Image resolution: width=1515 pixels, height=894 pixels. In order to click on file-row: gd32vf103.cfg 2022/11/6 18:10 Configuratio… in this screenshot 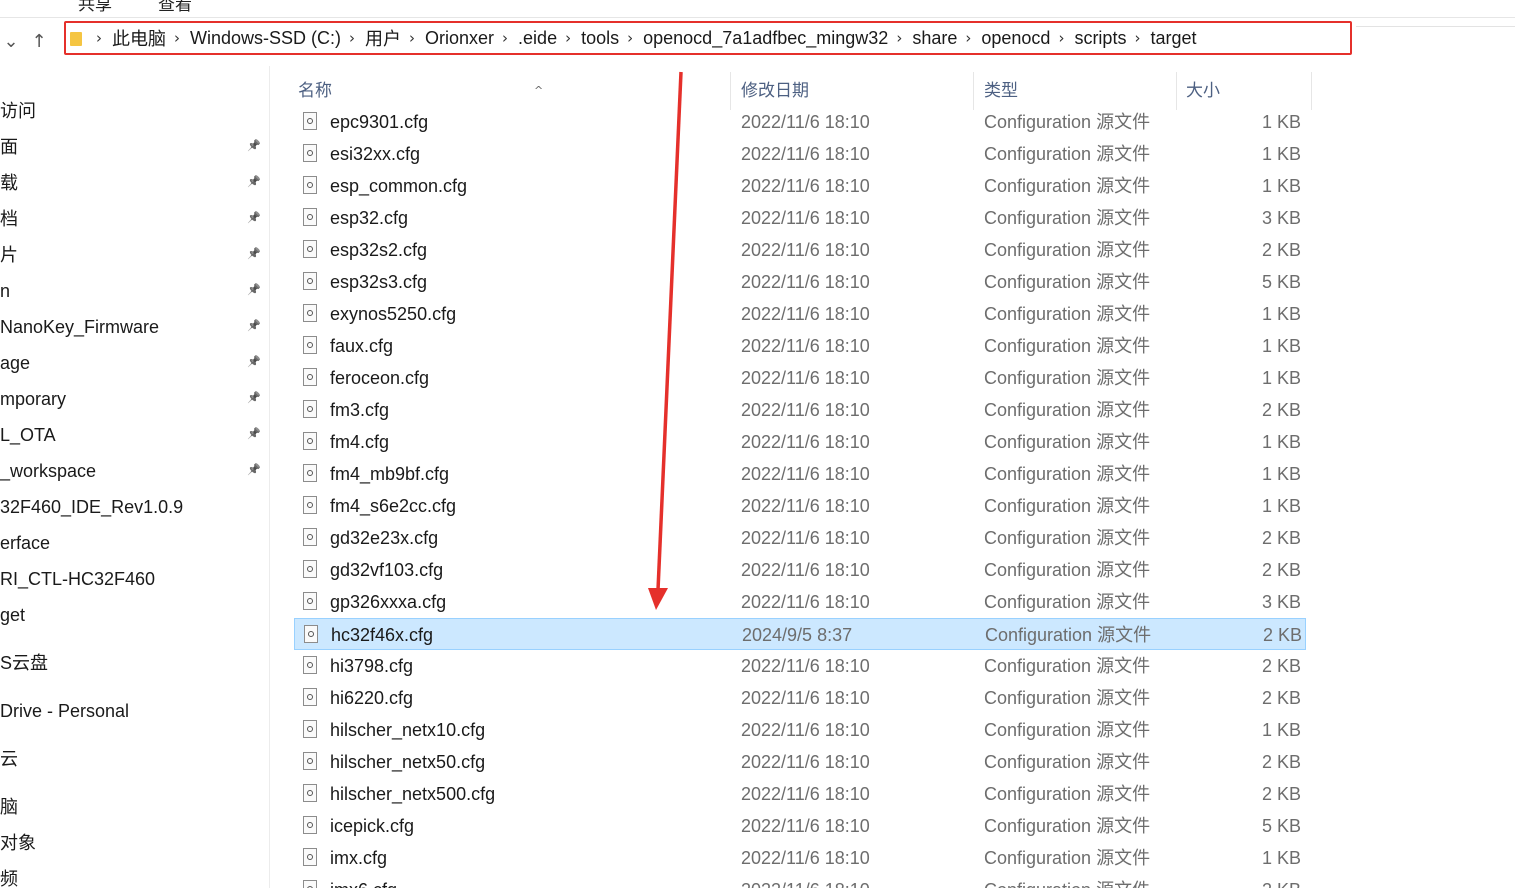, I will do `click(800, 570)`.